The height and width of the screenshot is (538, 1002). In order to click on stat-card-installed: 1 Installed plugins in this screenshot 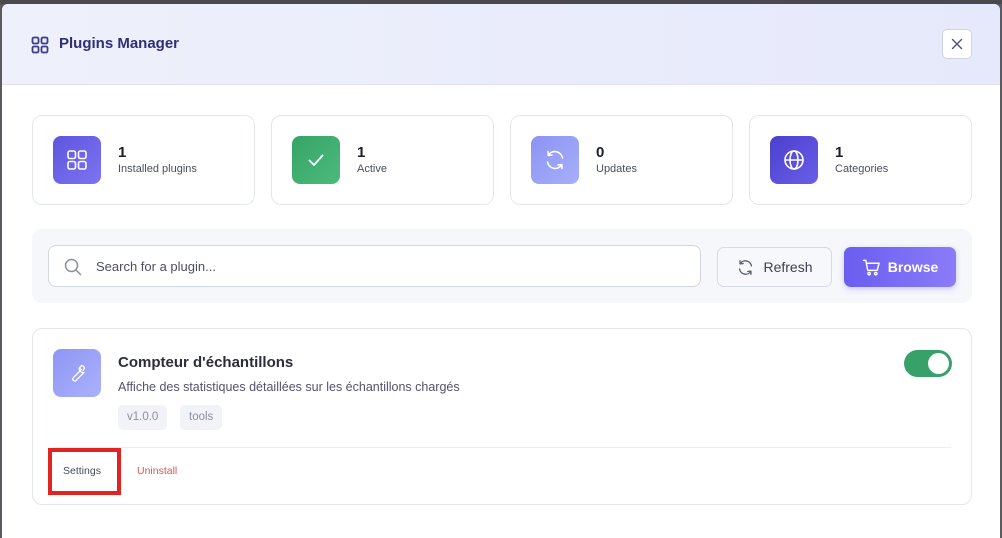, I will do `click(143, 160)`.